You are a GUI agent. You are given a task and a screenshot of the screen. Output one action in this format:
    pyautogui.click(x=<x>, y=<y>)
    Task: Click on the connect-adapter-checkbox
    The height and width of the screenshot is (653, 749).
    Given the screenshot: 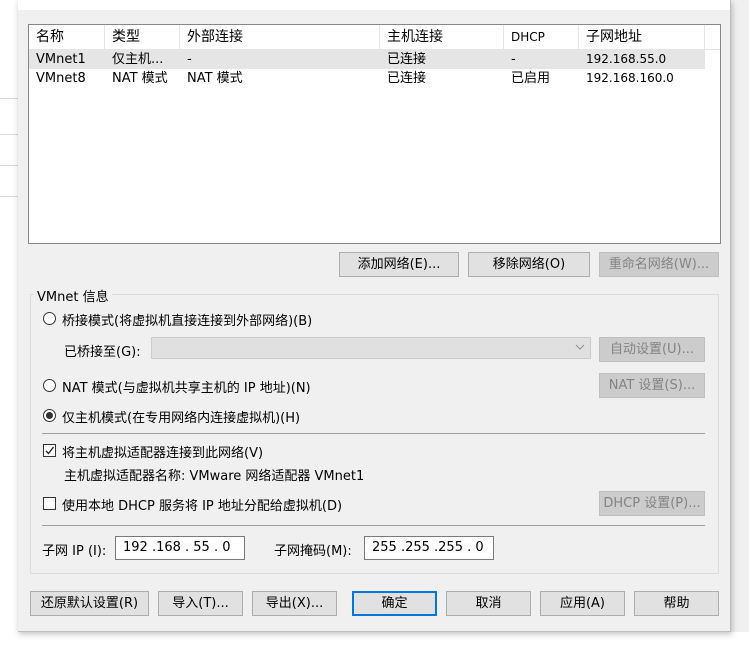 What is the action you would take?
    pyautogui.click(x=49, y=450)
    